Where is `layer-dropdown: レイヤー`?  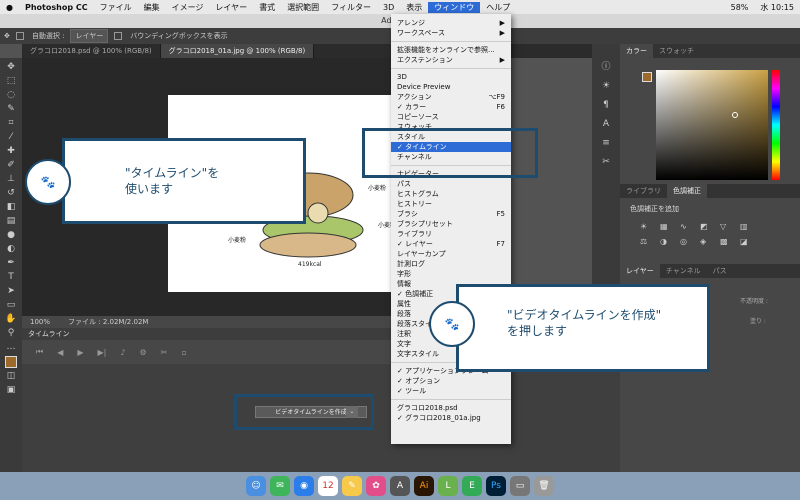
layer-dropdown: レイヤー is located at coordinates (89, 36).